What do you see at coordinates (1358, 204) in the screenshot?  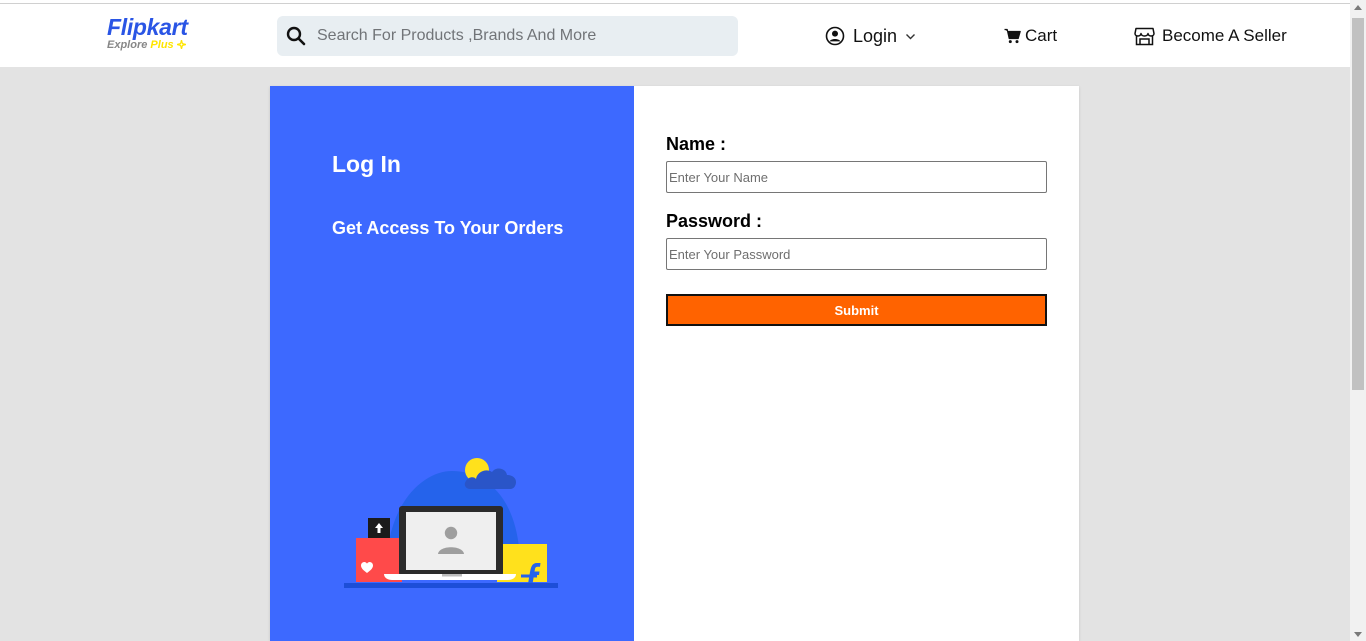 I see `scrollbar-thumb` at bounding box center [1358, 204].